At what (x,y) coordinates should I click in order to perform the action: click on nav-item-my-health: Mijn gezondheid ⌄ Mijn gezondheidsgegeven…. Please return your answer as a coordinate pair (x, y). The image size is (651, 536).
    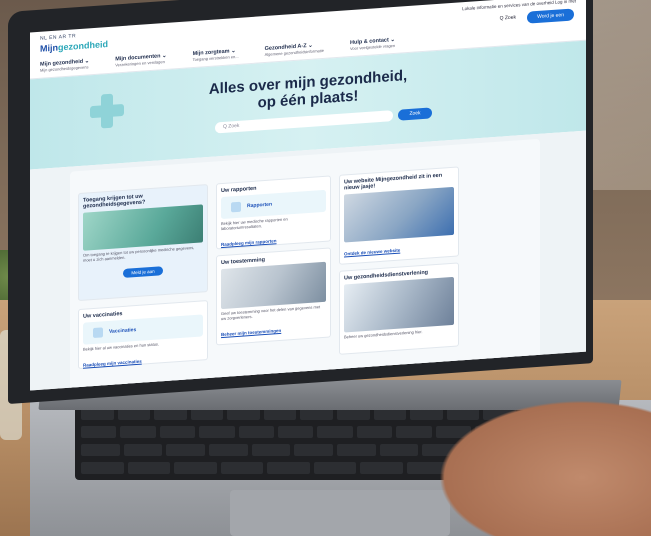
    Looking at the image, I should click on (64, 65).